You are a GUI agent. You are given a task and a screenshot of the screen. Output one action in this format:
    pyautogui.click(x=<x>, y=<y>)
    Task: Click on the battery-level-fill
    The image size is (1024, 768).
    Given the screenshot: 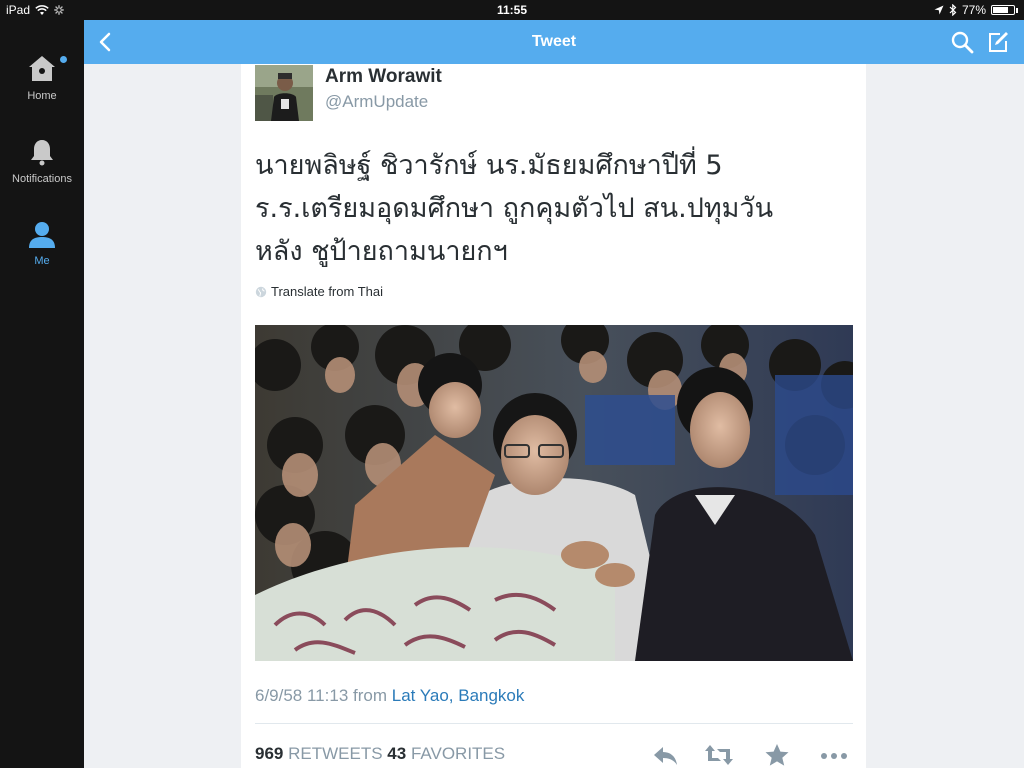 What is the action you would take?
    pyautogui.click(x=1000, y=10)
    